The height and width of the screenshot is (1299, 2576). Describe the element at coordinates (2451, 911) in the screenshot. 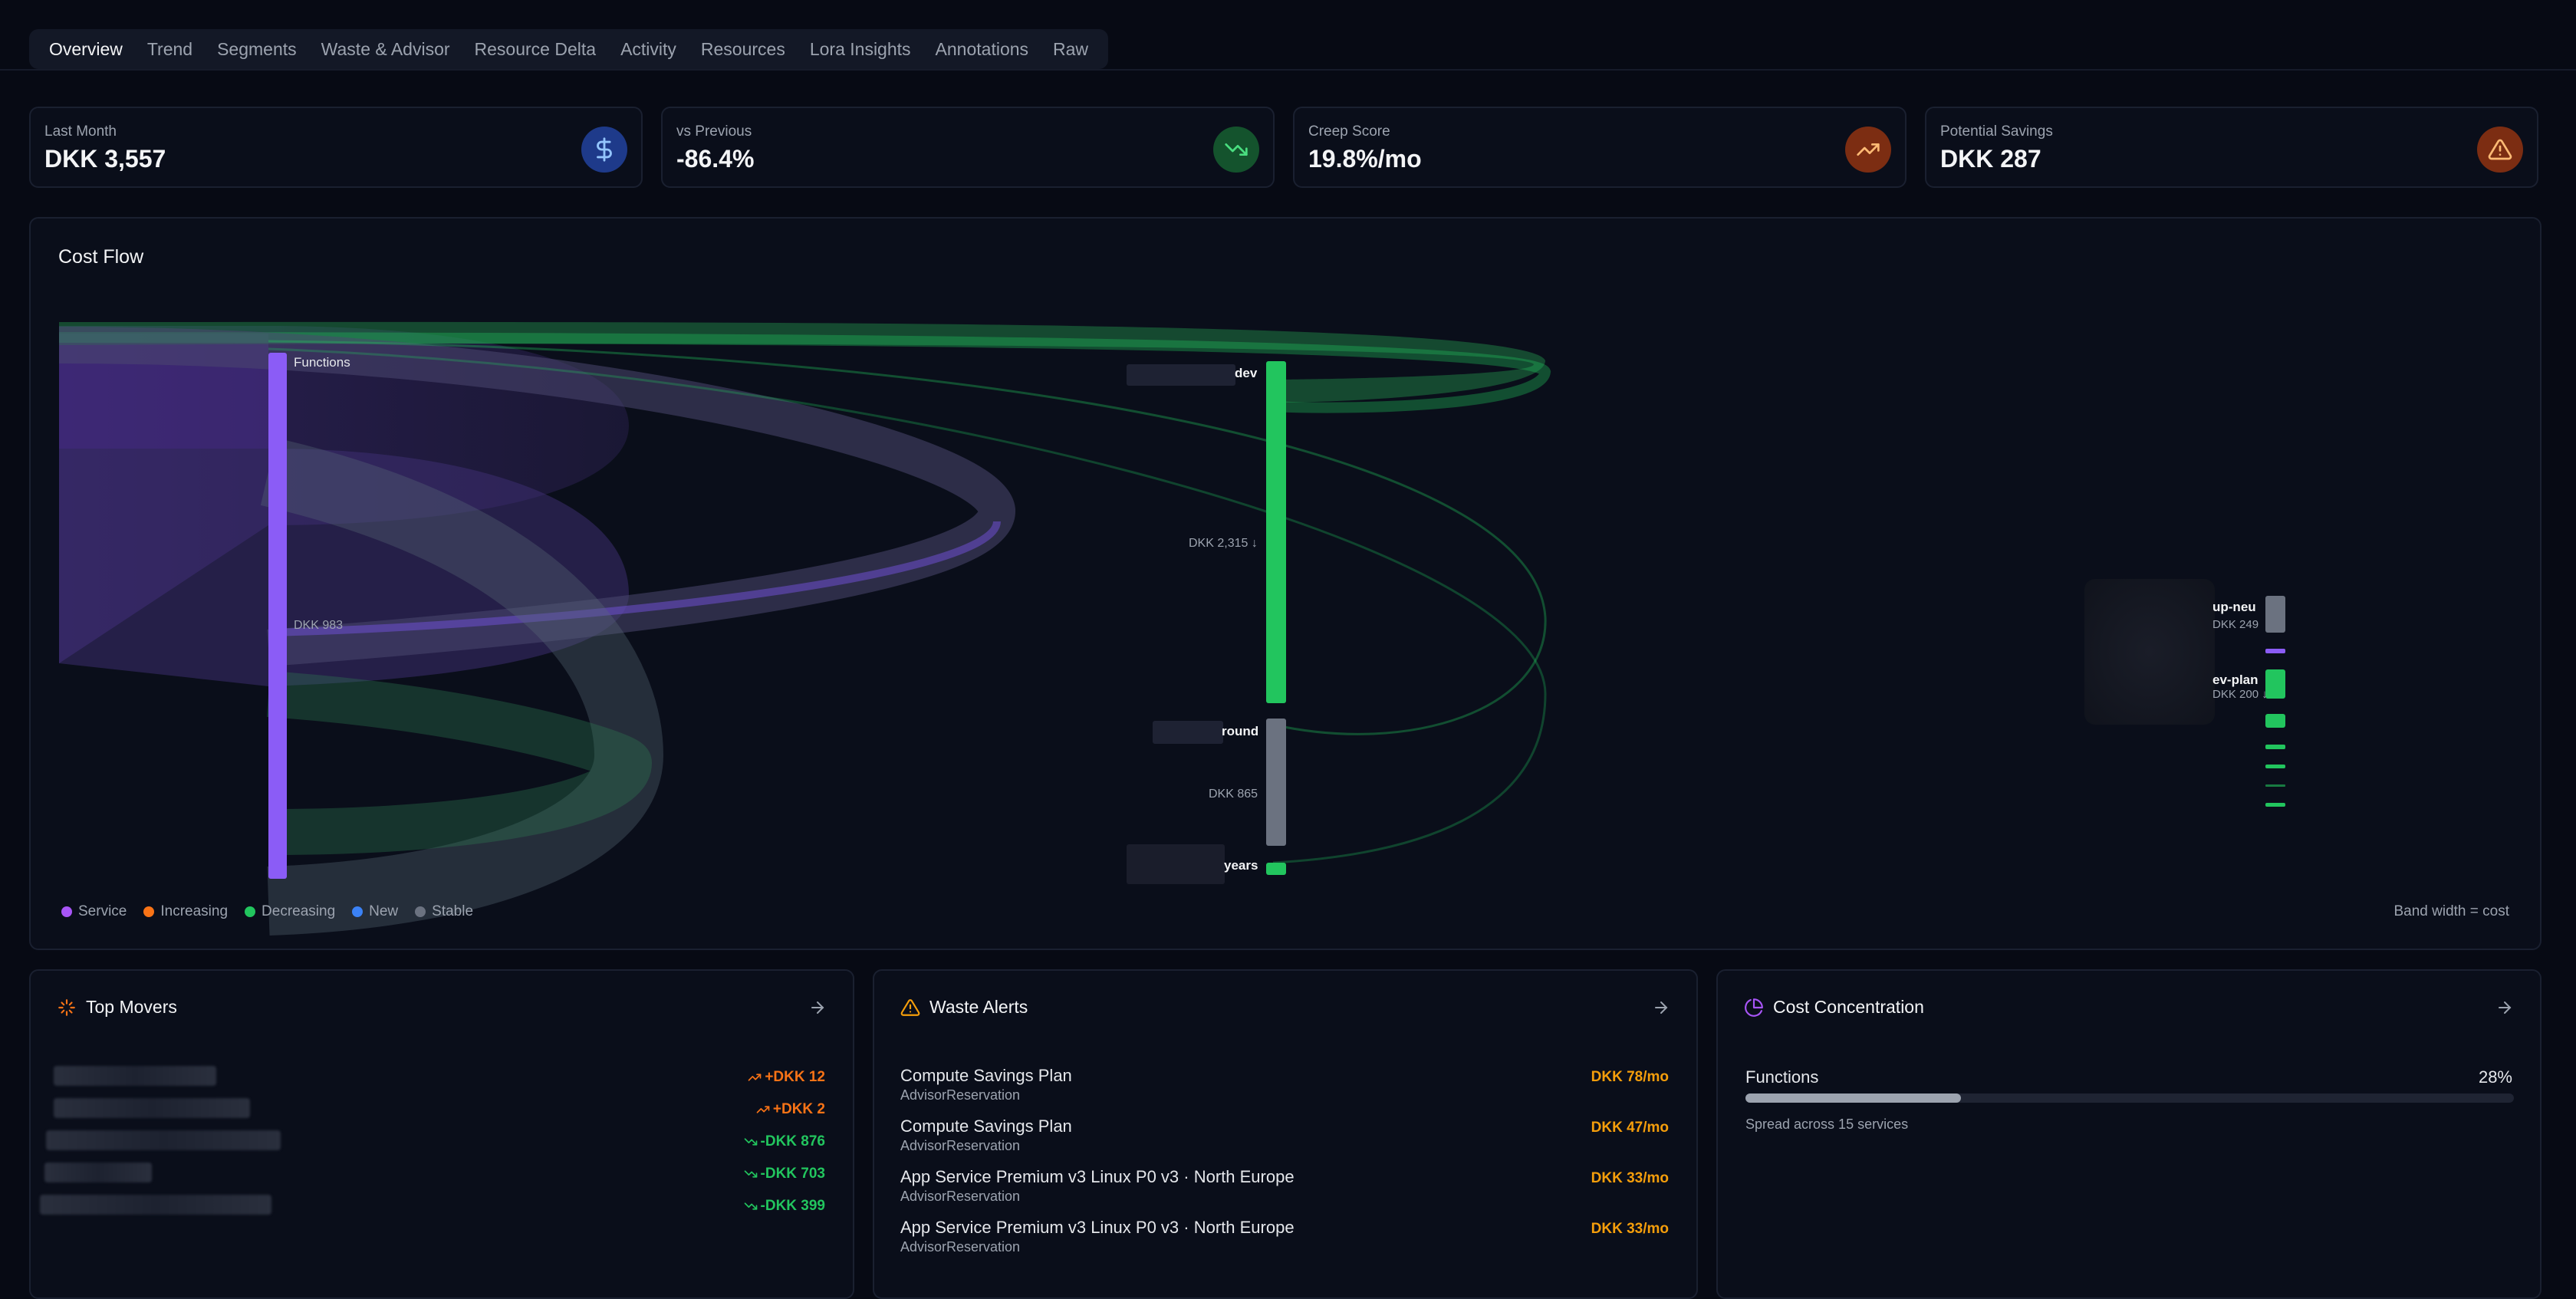

I see `band-width-note: Band width = cost` at that location.